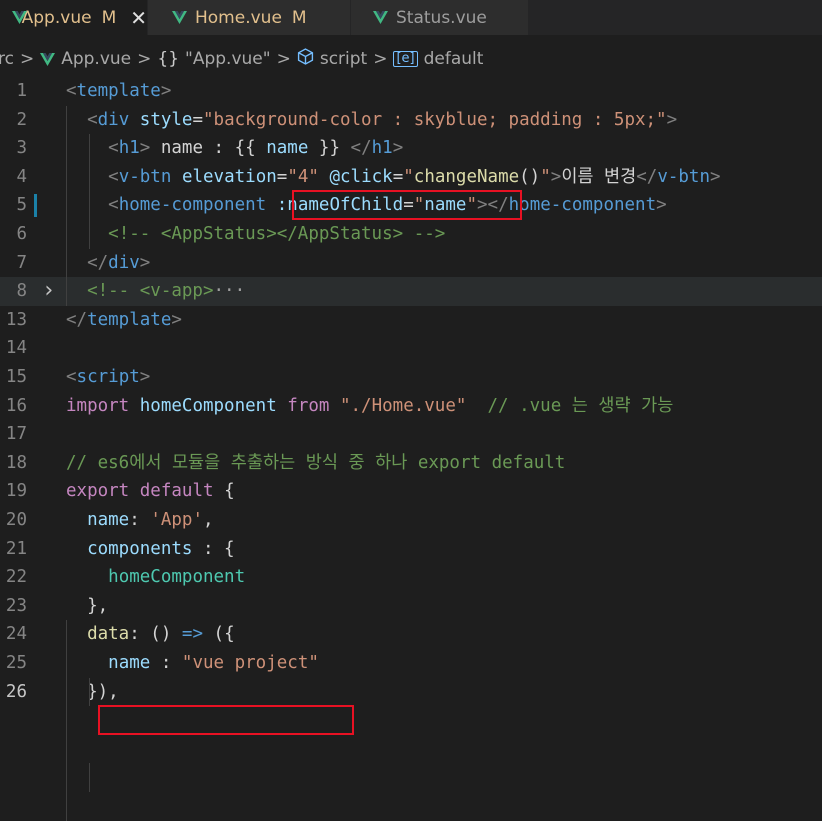 The image size is (822, 821). I want to click on line-number: 20, so click(16, 520).